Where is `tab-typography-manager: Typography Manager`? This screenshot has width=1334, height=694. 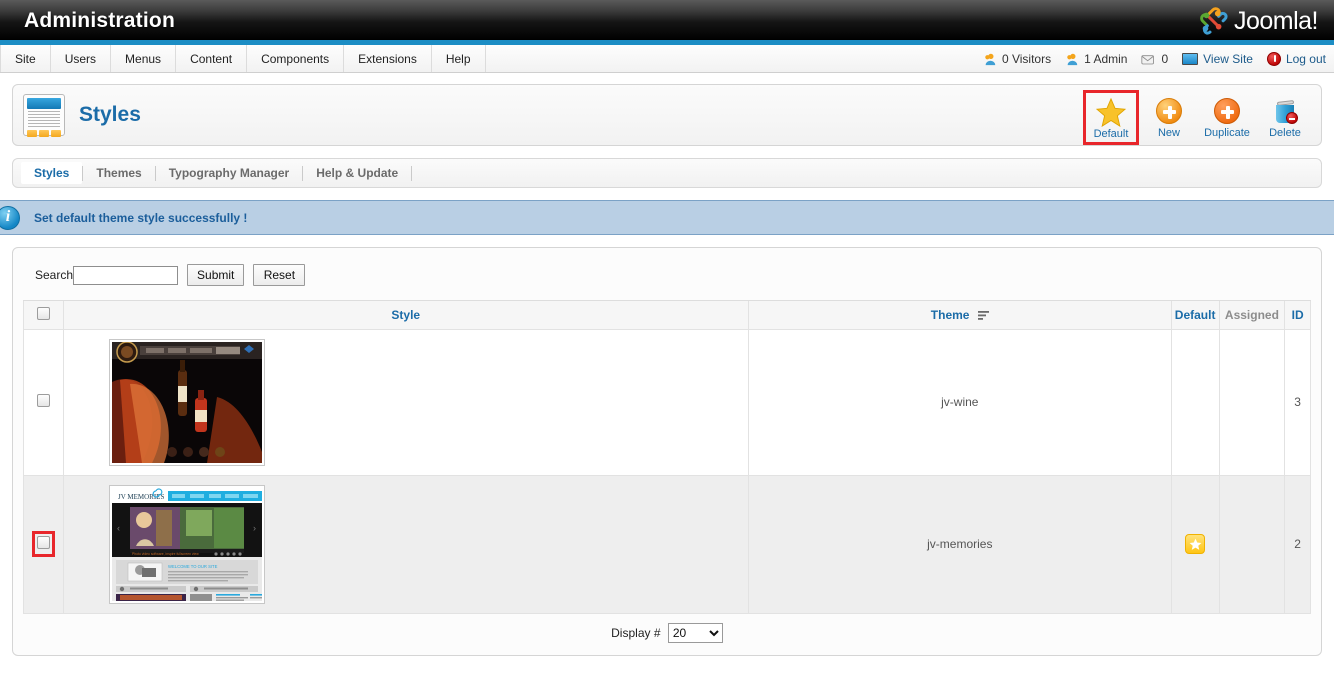
tab-typography-manager: Typography Manager is located at coordinates (229, 173).